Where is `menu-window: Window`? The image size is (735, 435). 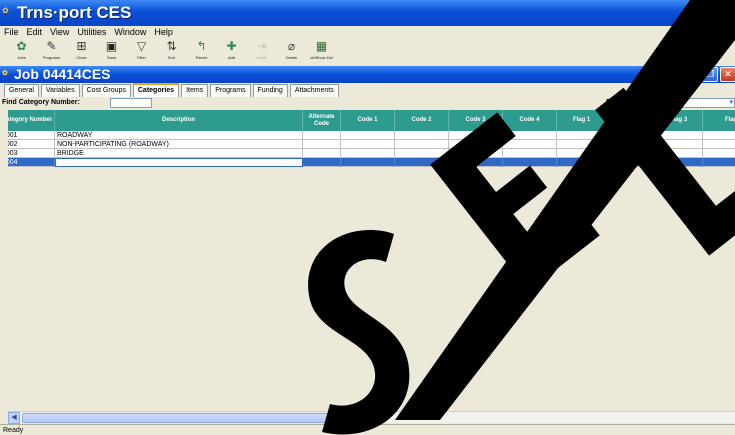 menu-window: Window is located at coordinates (130, 32).